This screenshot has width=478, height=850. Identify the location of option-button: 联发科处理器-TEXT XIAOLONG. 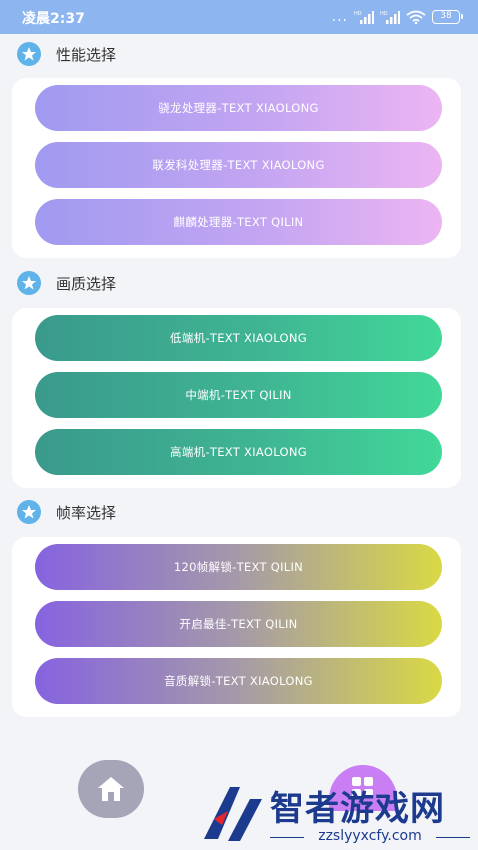
(238, 165).